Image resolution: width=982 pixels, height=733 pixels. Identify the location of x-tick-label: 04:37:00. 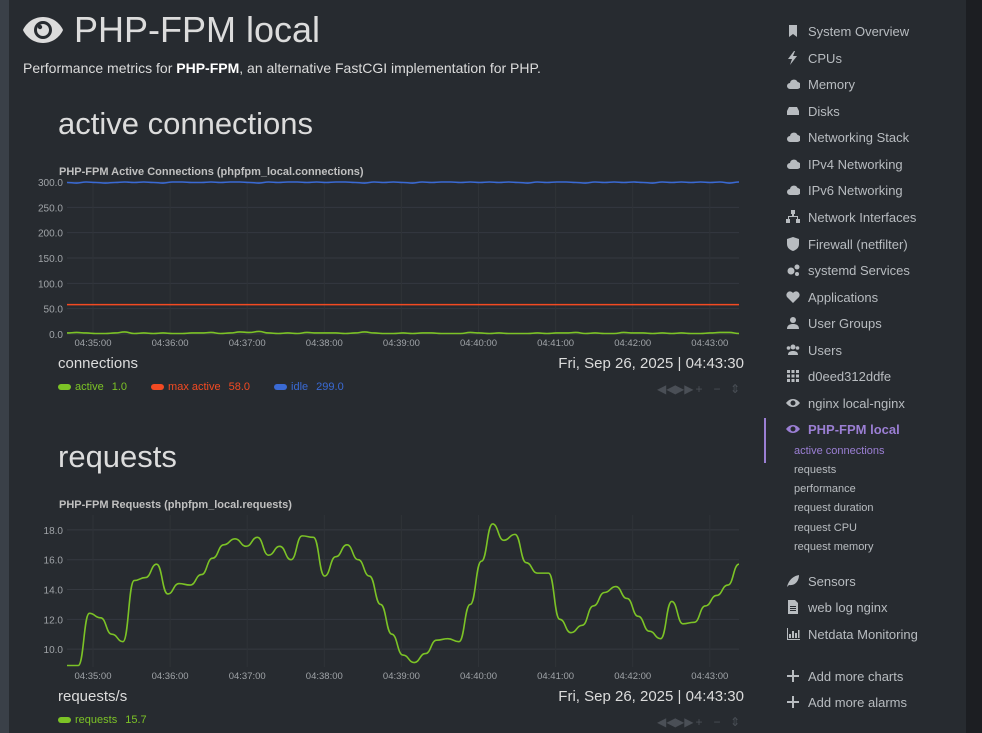
(247, 676).